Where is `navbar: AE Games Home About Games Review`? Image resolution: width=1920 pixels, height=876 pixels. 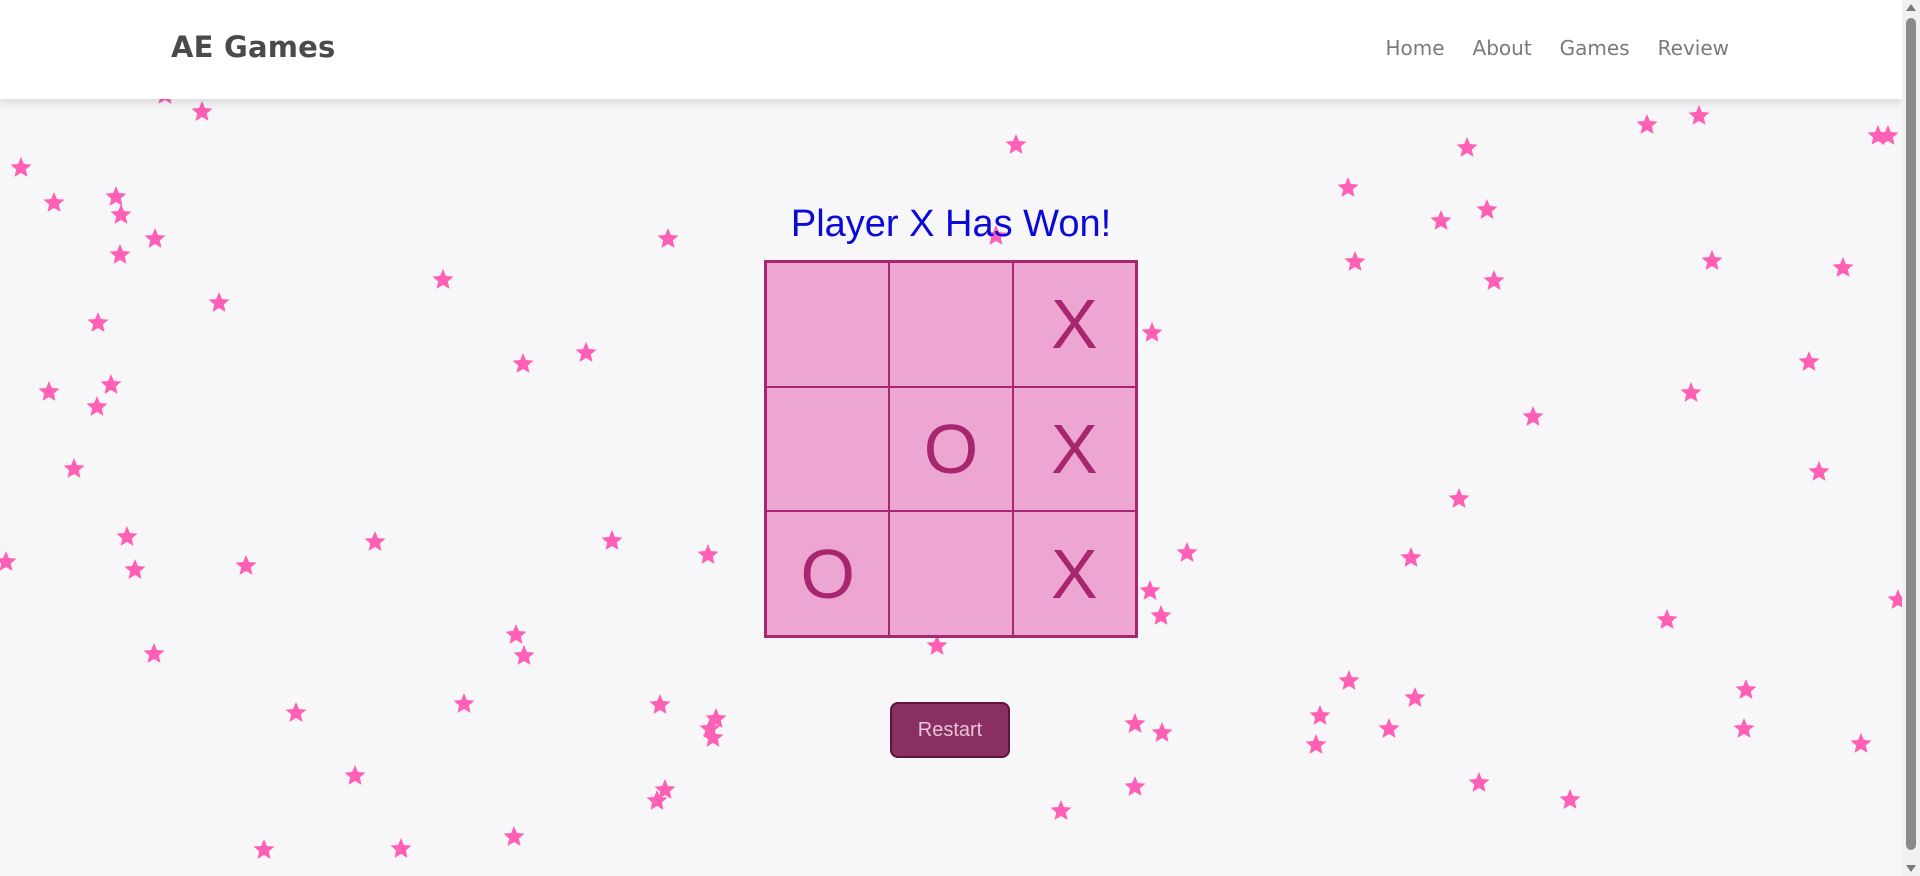 navbar: AE Games Home About Games Review is located at coordinates (951, 49).